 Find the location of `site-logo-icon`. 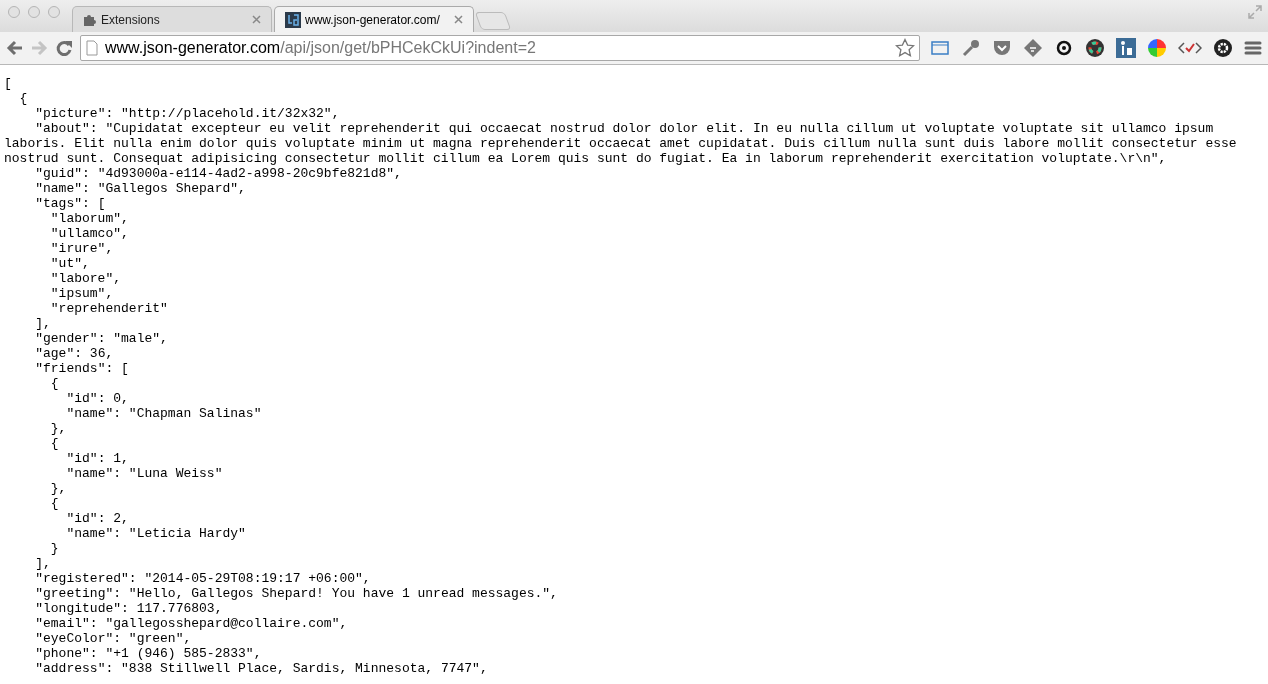

site-logo-icon is located at coordinates (293, 19).